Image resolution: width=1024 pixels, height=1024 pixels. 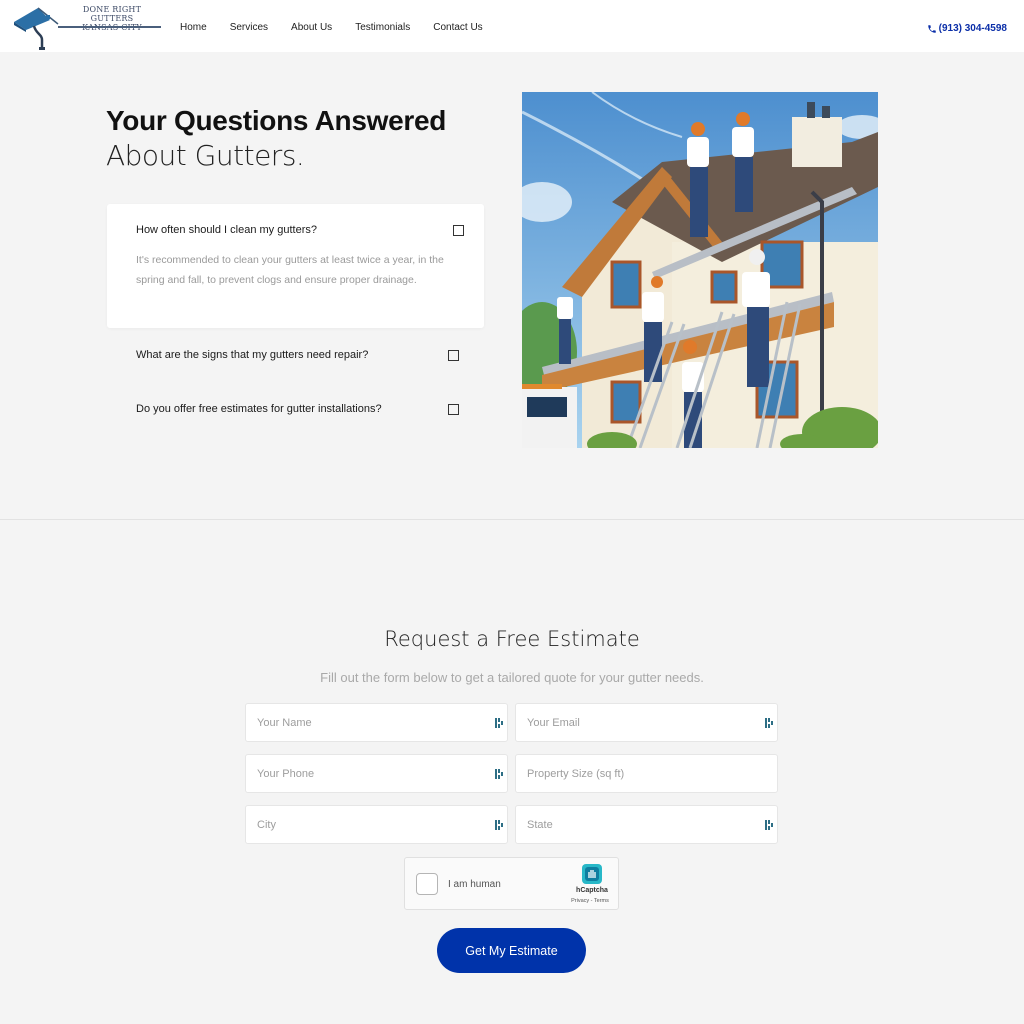 I want to click on nav-services: Services, so click(x=249, y=27).